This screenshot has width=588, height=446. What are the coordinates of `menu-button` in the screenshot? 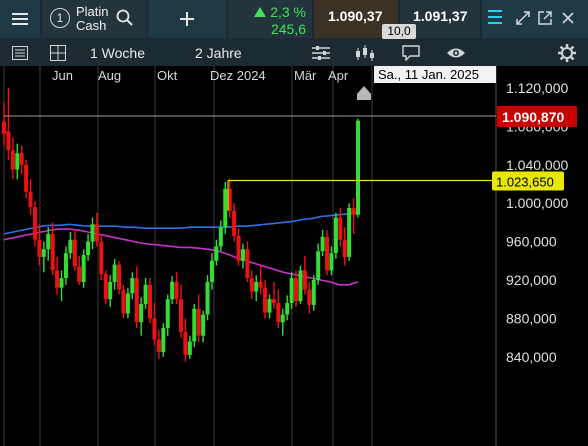 It's located at (20, 19).